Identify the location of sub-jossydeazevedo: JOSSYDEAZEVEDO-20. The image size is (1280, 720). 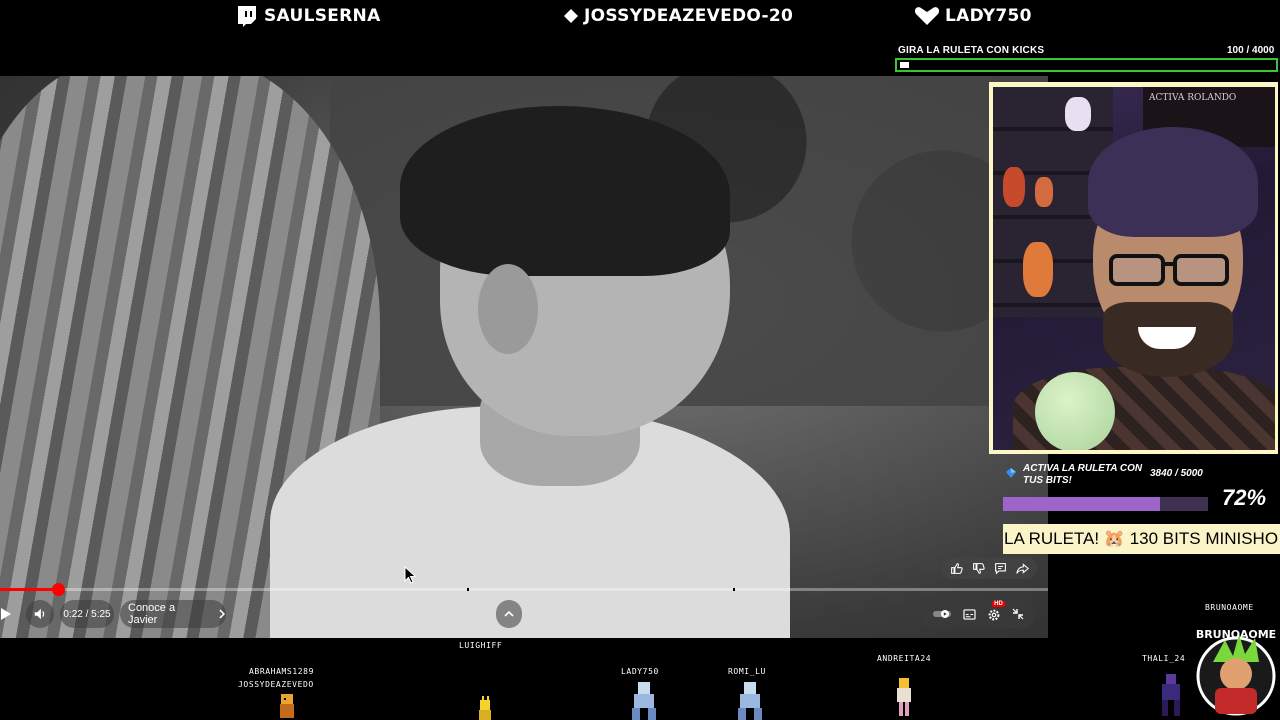
(678, 16).